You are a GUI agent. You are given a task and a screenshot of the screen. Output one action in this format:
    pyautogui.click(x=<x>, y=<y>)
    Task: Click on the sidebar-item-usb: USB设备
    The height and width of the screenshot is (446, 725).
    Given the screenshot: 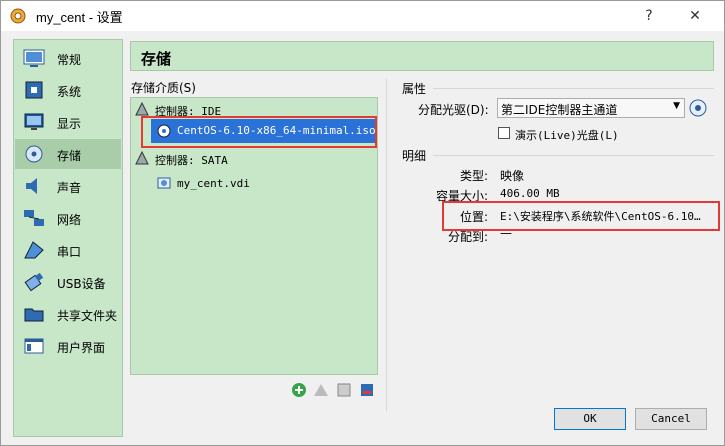 What is the action you would take?
    pyautogui.click(x=68, y=282)
    